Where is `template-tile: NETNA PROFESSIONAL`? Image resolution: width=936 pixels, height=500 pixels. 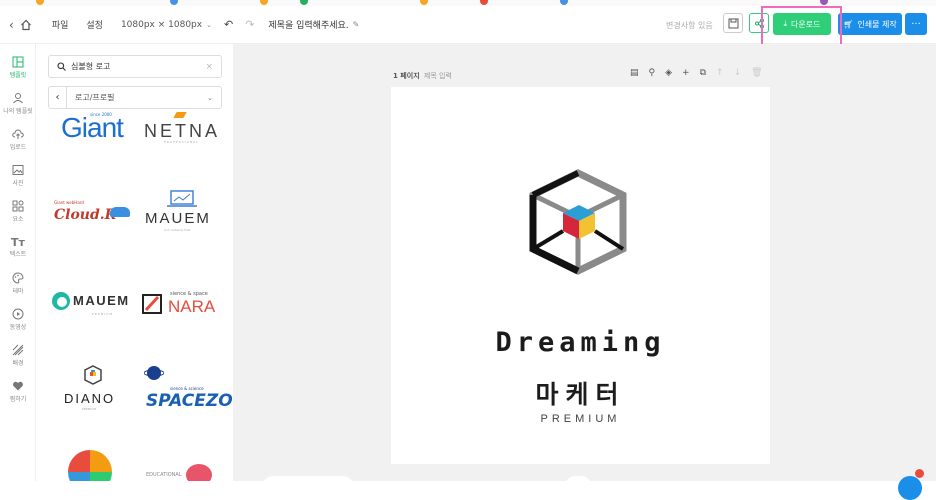
template-tile: NETNA PROFESSIONAL is located at coordinates (182, 128).